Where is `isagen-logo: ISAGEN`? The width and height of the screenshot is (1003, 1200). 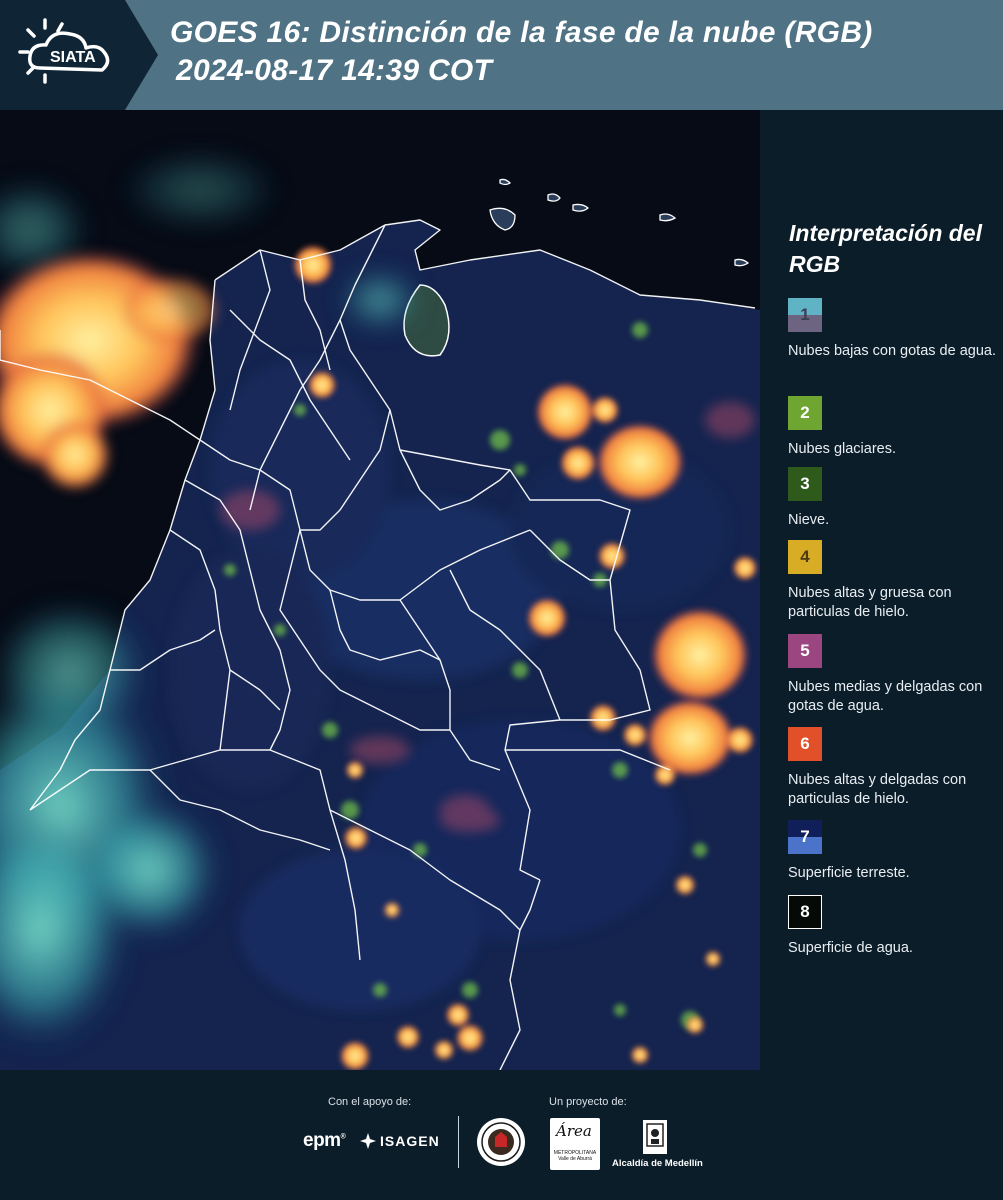 isagen-logo: ISAGEN is located at coordinates (400, 1141).